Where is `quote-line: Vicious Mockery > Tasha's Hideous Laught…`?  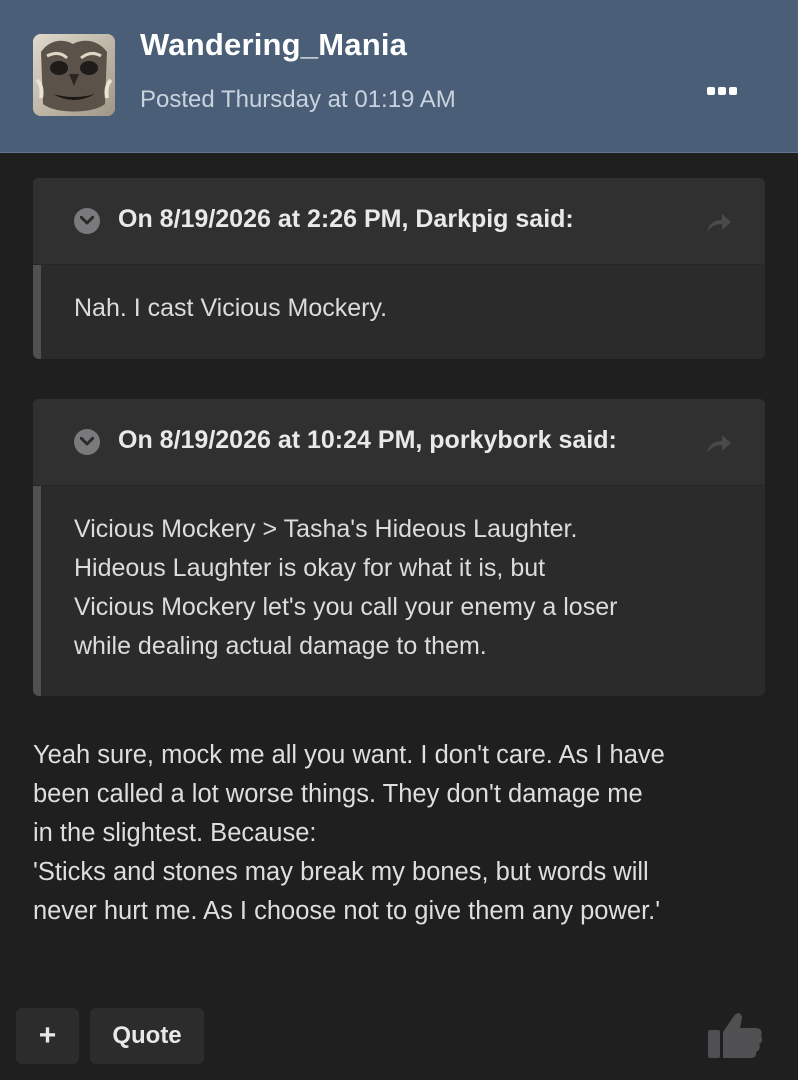 quote-line: Vicious Mockery > Tasha's Hideous Laught… is located at coordinates (326, 529).